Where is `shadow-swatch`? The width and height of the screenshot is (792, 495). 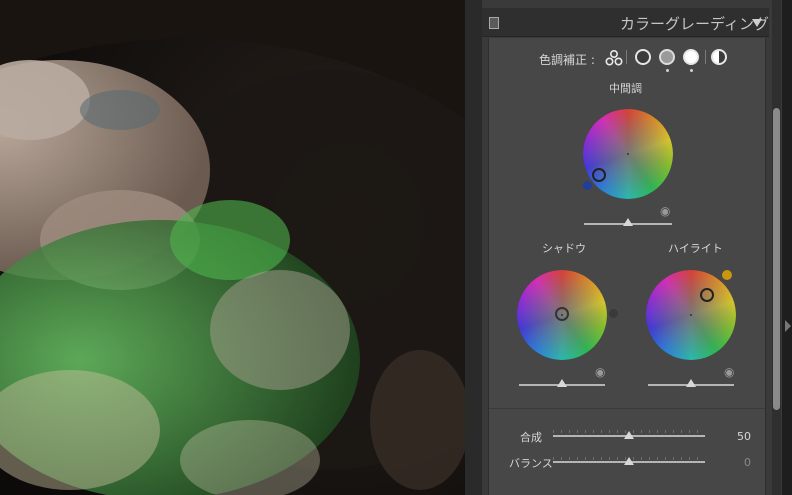 shadow-swatch is located at coordinates (613, 313).